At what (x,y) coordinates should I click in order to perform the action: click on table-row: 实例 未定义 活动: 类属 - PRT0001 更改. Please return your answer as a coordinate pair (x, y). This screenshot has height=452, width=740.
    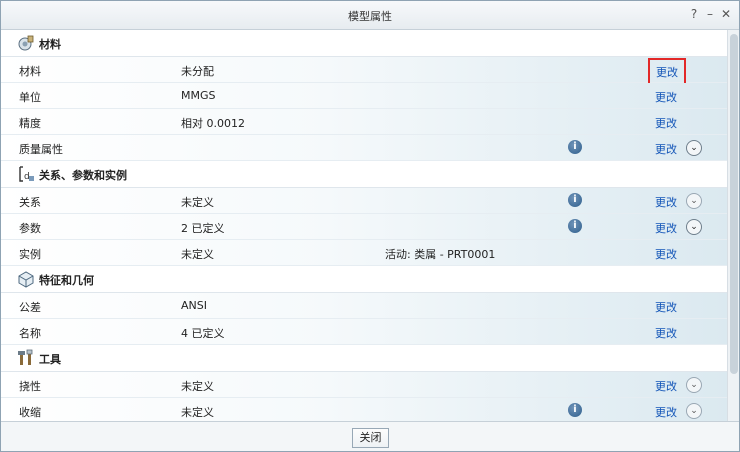
    Looking at the image, I should click on (364, 253).